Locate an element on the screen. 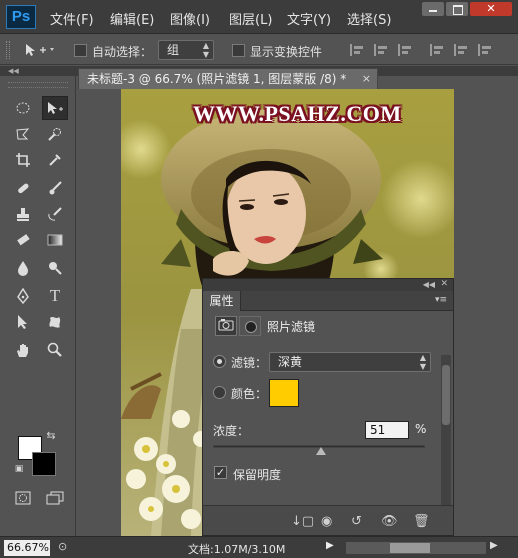 This screenshot has width=518, height=558. show-transform-label: 显示变换控件 is located at coordinates (286, 52).